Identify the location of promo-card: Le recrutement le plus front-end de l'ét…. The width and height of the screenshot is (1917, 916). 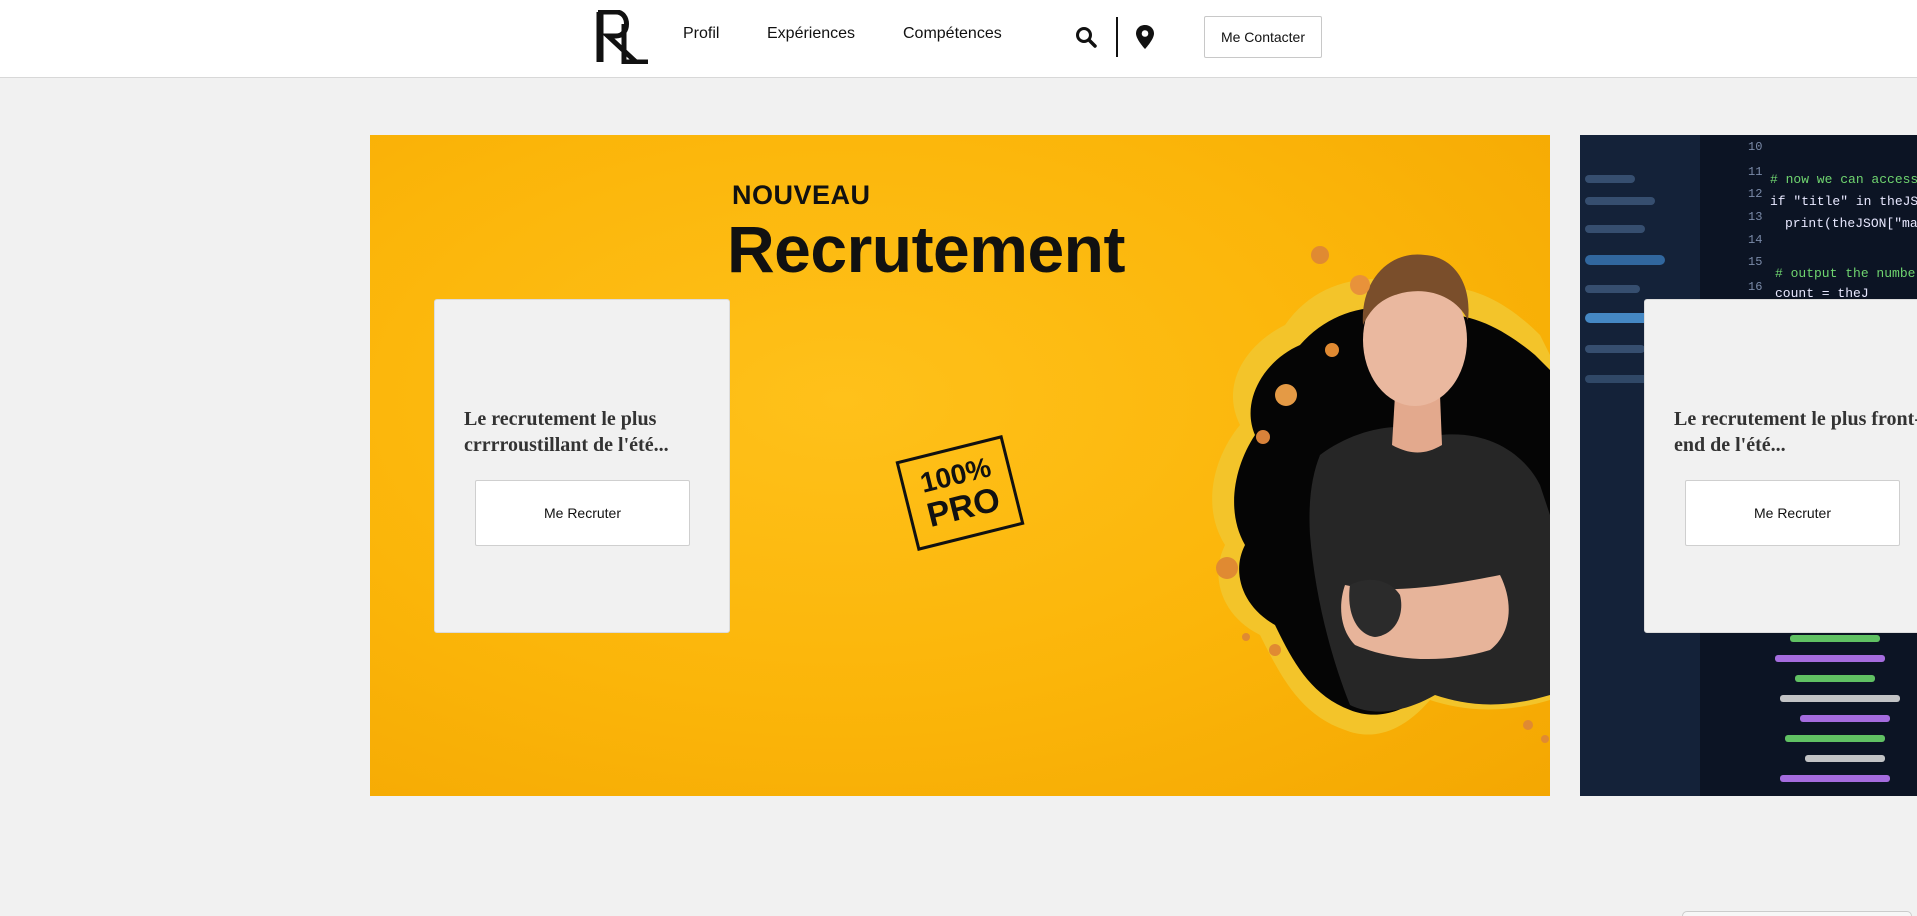
(1780, 466).